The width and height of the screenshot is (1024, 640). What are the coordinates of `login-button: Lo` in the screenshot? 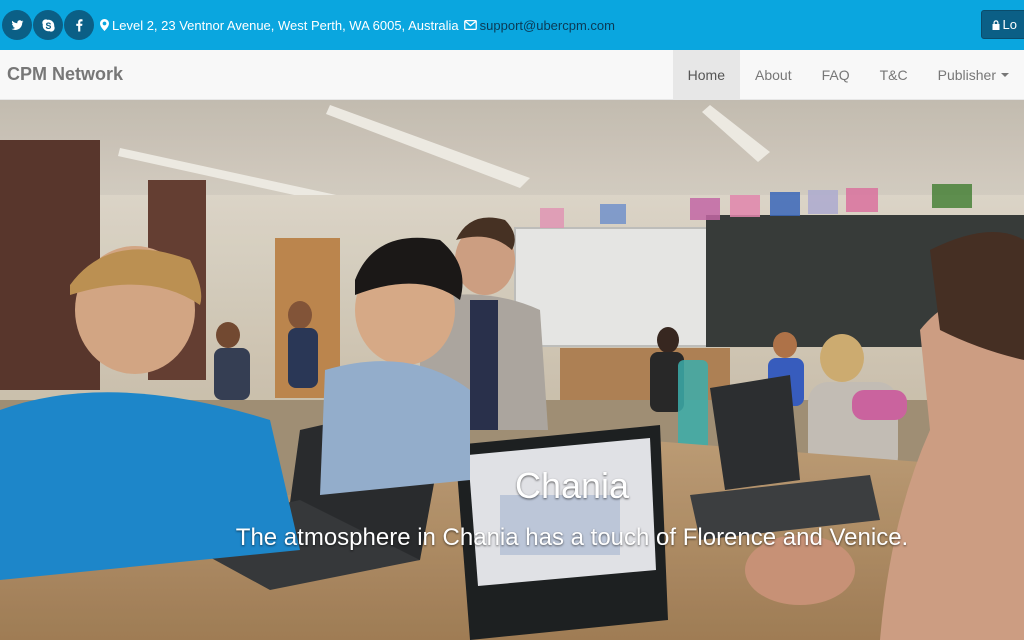 It's located at (1002, 24).